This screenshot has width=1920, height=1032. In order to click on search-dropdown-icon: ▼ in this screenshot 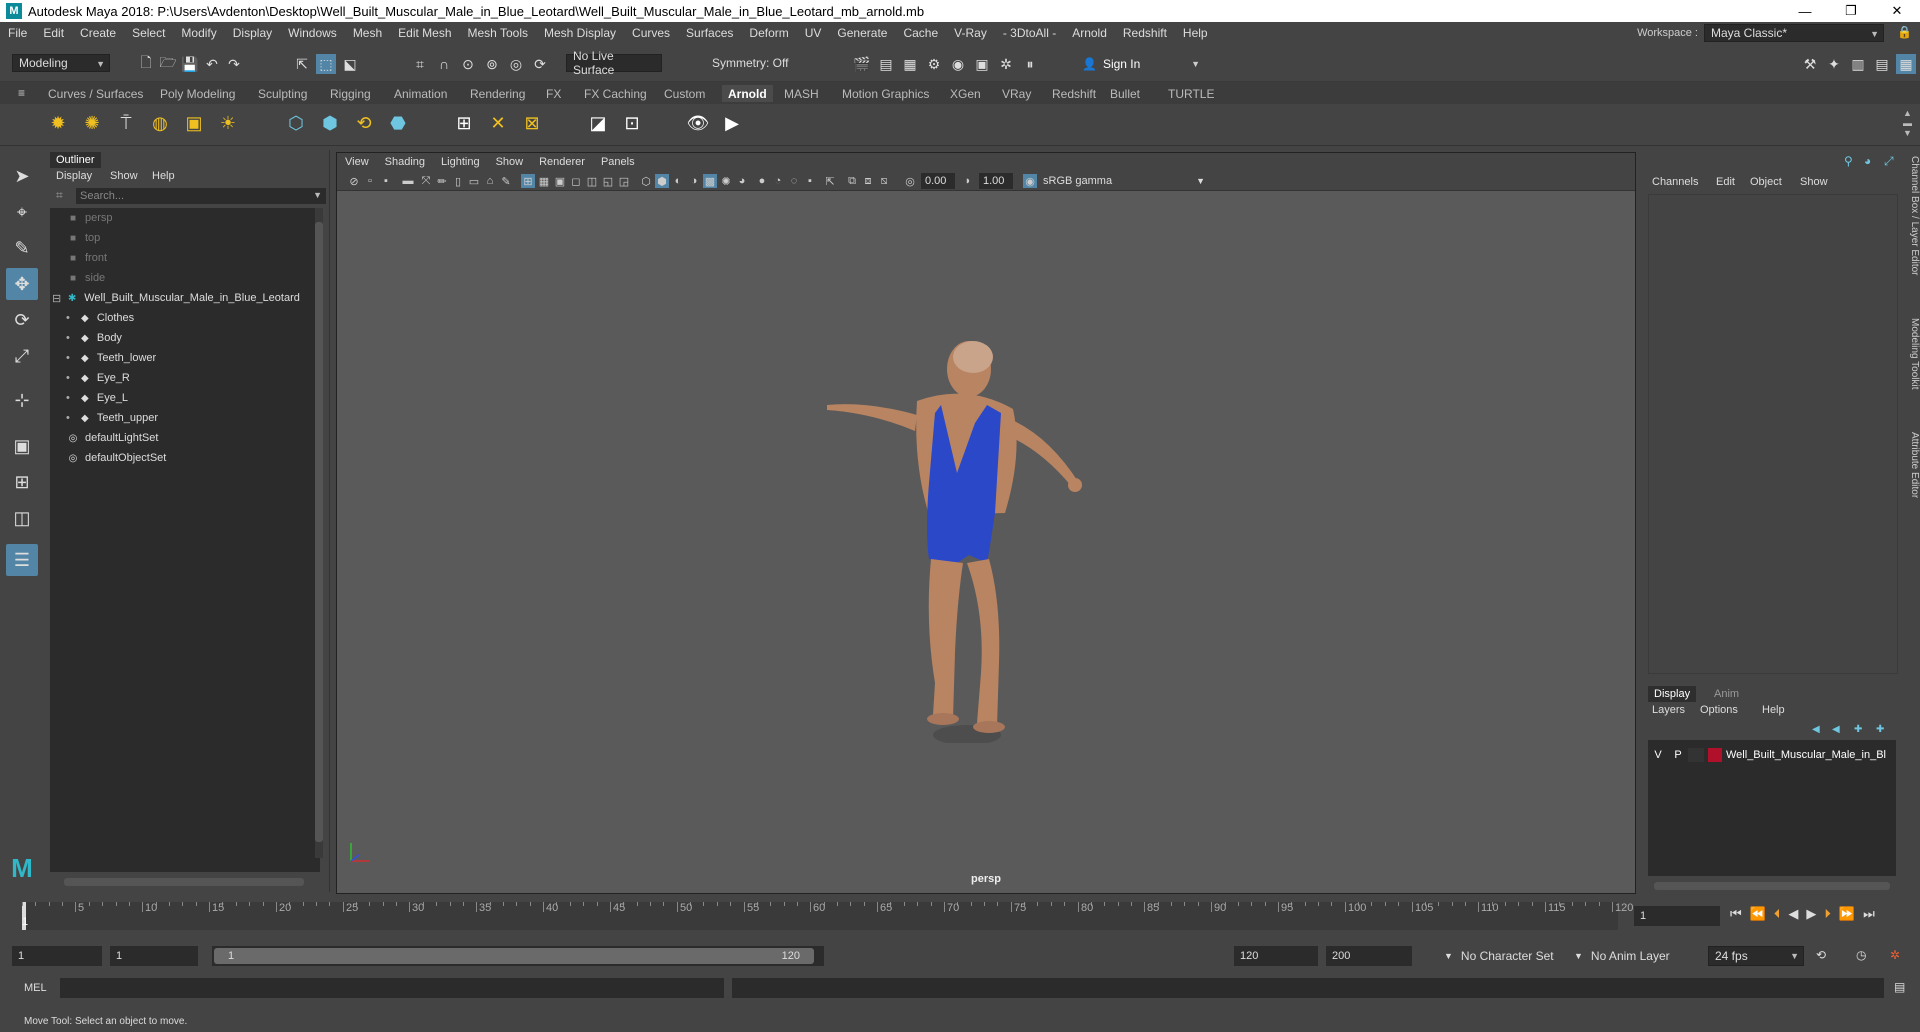, I will do `click(317, 195)`.